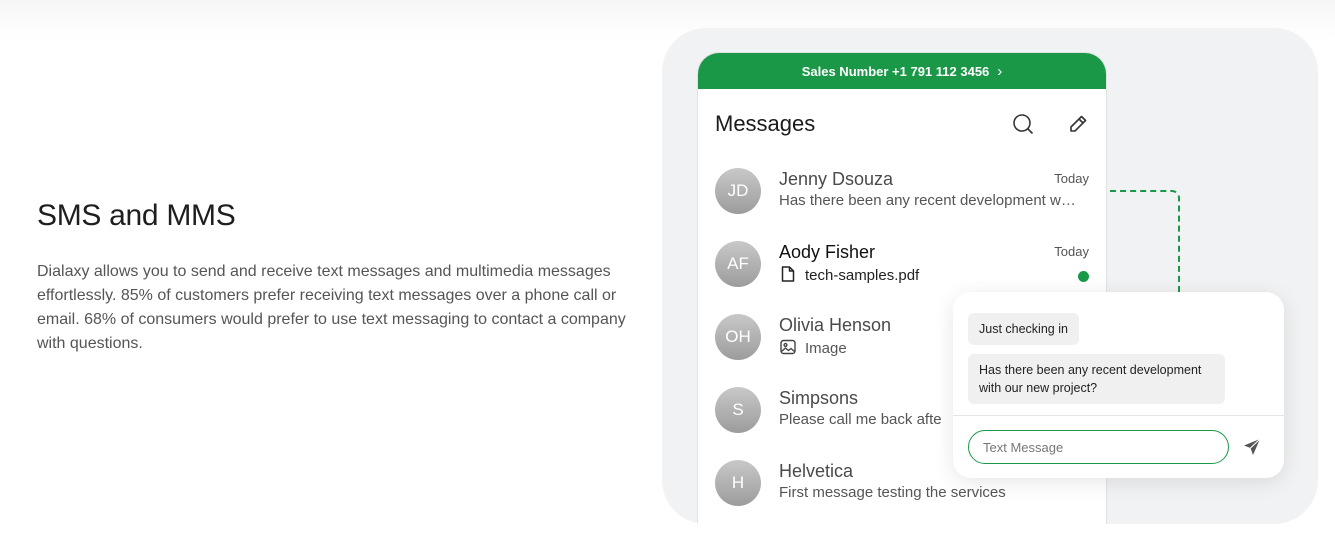  What do you see at coordinates (836, 179) in the screenshot?
I see `contact-name: Jenny Dsouza` at bounding box center [836, 179].